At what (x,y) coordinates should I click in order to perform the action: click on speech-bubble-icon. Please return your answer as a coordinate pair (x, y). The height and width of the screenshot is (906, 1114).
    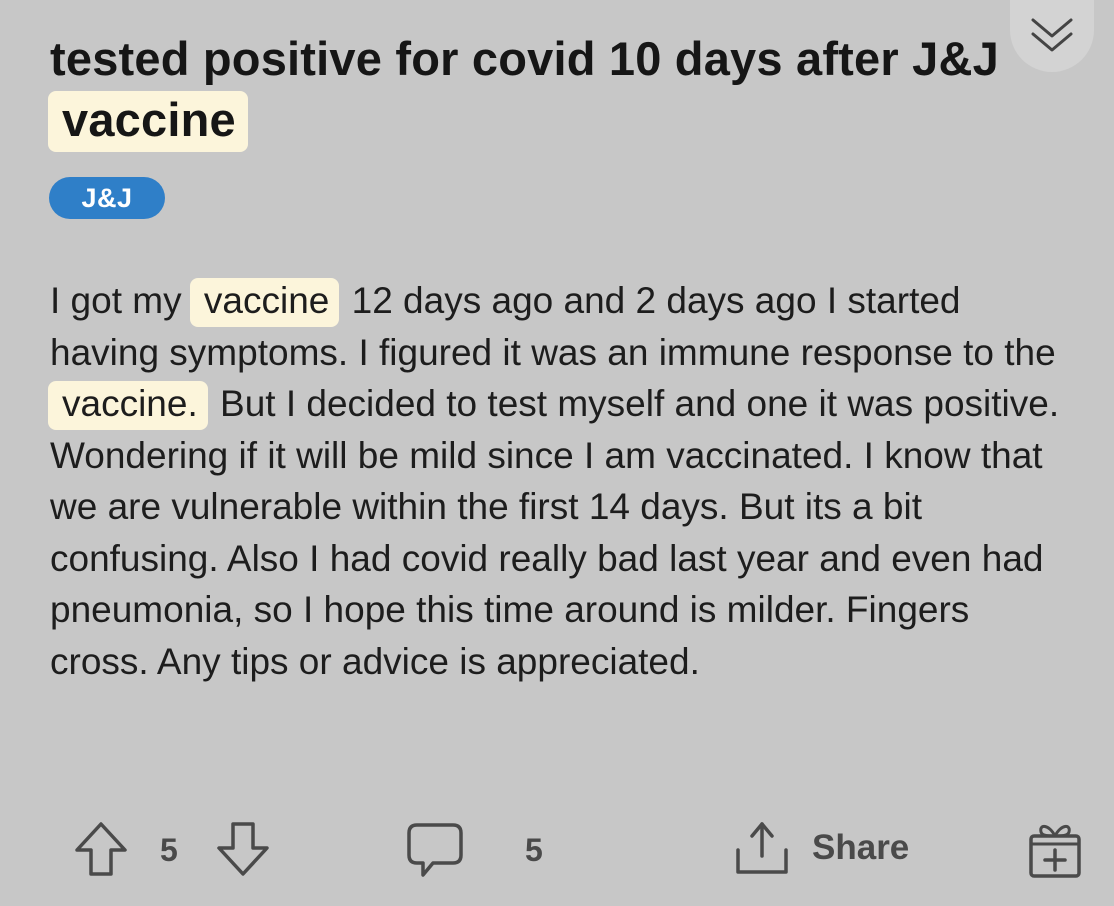
    Looking at the image, I should click on (435, 849).